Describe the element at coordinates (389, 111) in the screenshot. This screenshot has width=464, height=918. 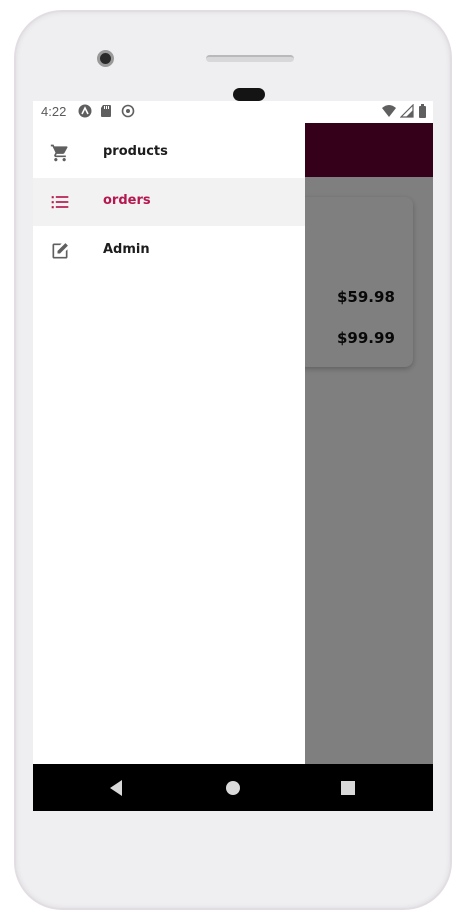
I see `wifi-icon` at that location.